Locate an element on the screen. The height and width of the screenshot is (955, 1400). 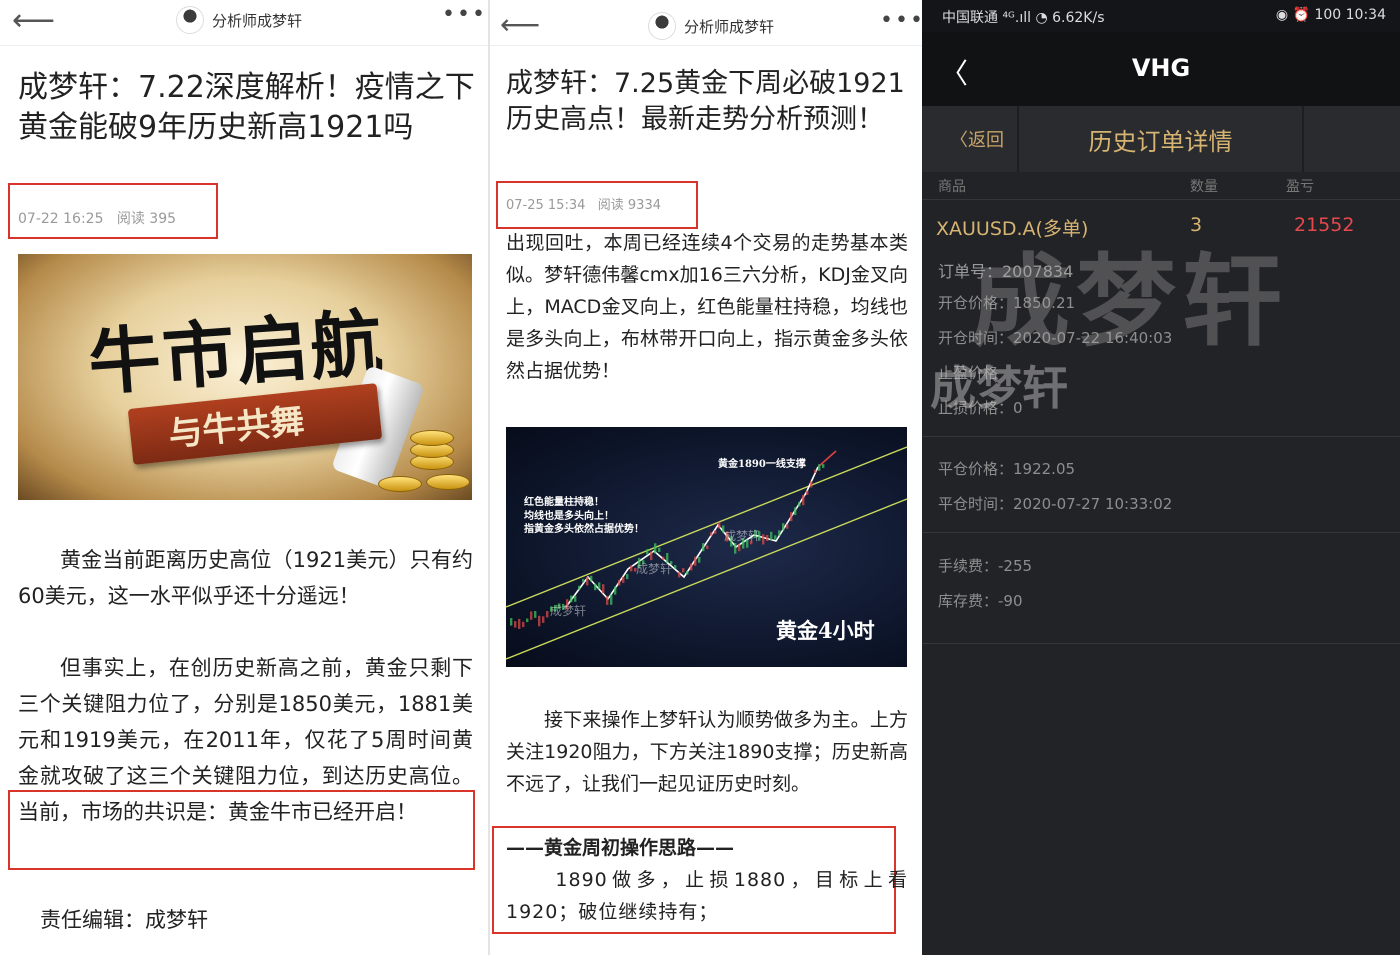
highlight-box is located at coordinates (241, 830).